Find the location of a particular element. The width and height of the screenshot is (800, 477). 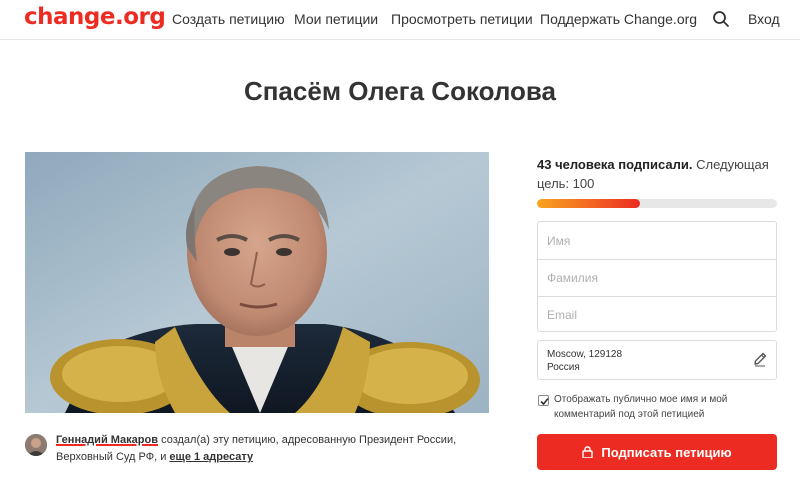

login-link: Вход is located at coordinates (764, 19).